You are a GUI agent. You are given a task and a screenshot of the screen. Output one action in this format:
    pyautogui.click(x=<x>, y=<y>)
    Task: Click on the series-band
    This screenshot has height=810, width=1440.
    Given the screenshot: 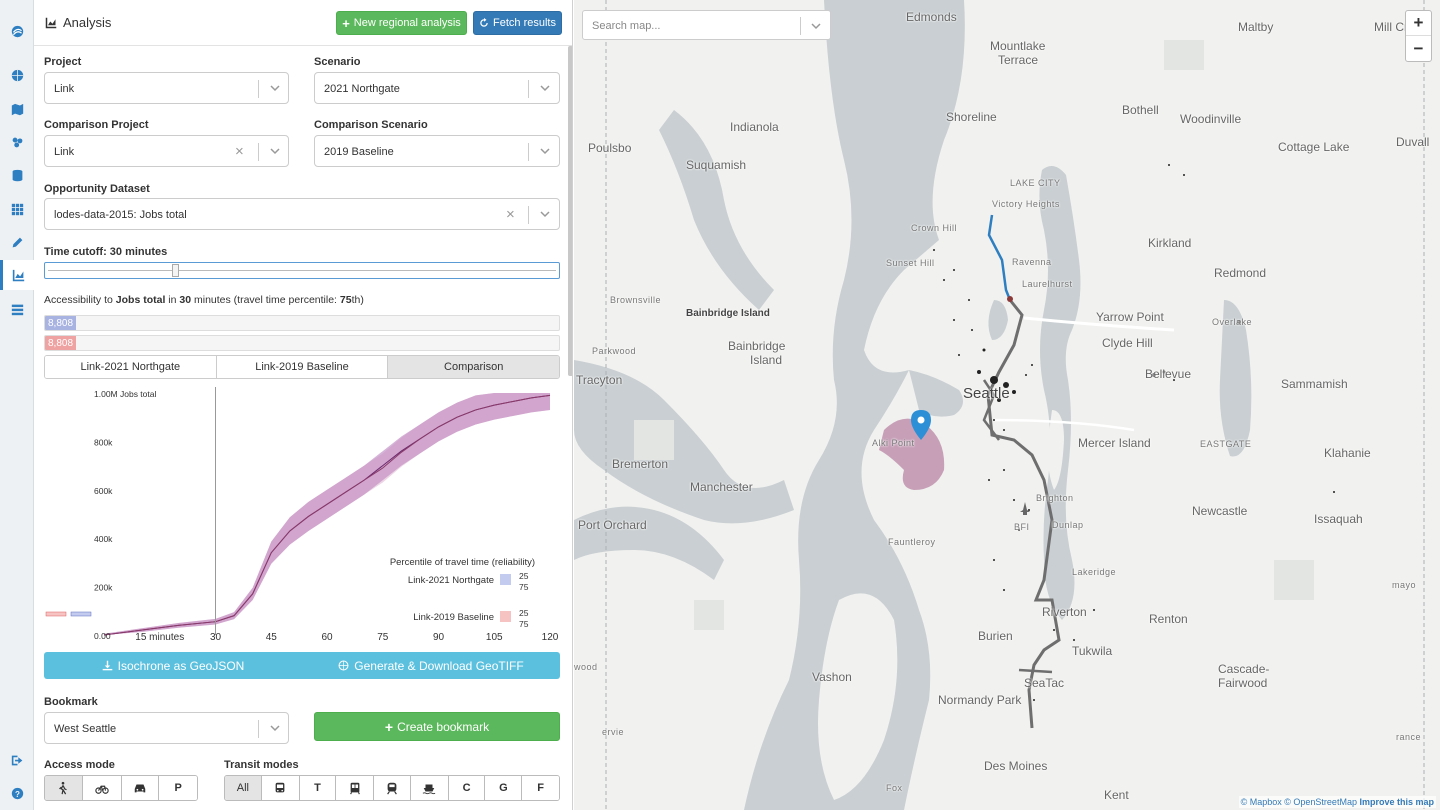 What is the action you would take?
    pyautogui.click(x=327, y=514)
    